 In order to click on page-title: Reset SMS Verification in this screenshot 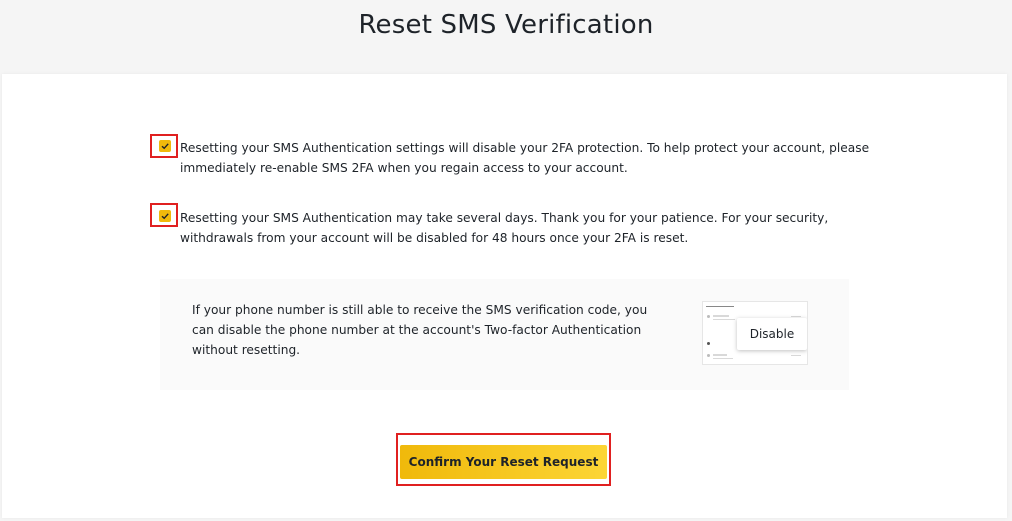, I will do `click(506, 25)`.